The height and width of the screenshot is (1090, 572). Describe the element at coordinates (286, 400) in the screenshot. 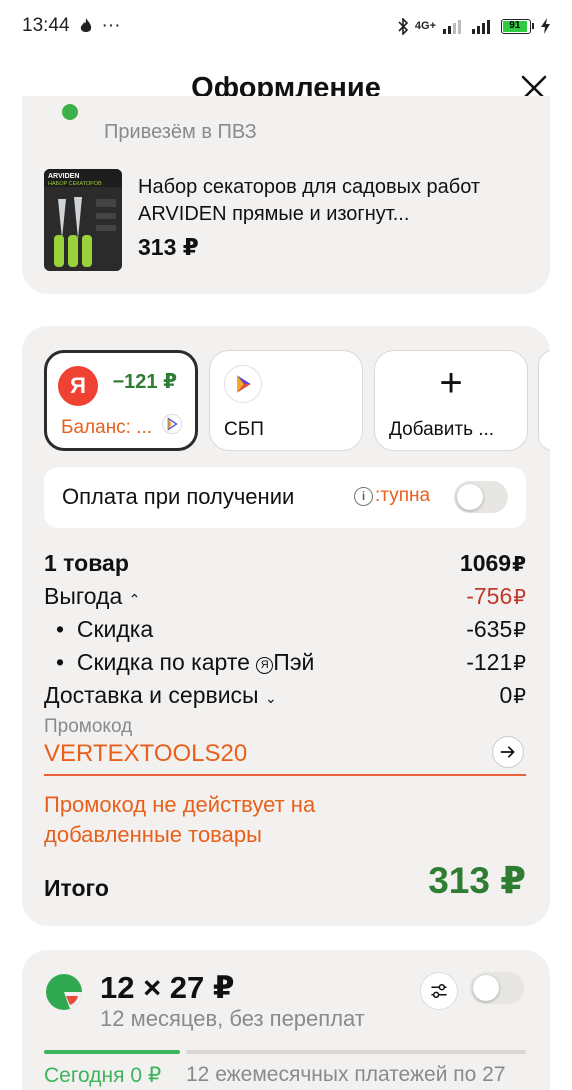

I see `payment-method-sbp: СБП` at that location.